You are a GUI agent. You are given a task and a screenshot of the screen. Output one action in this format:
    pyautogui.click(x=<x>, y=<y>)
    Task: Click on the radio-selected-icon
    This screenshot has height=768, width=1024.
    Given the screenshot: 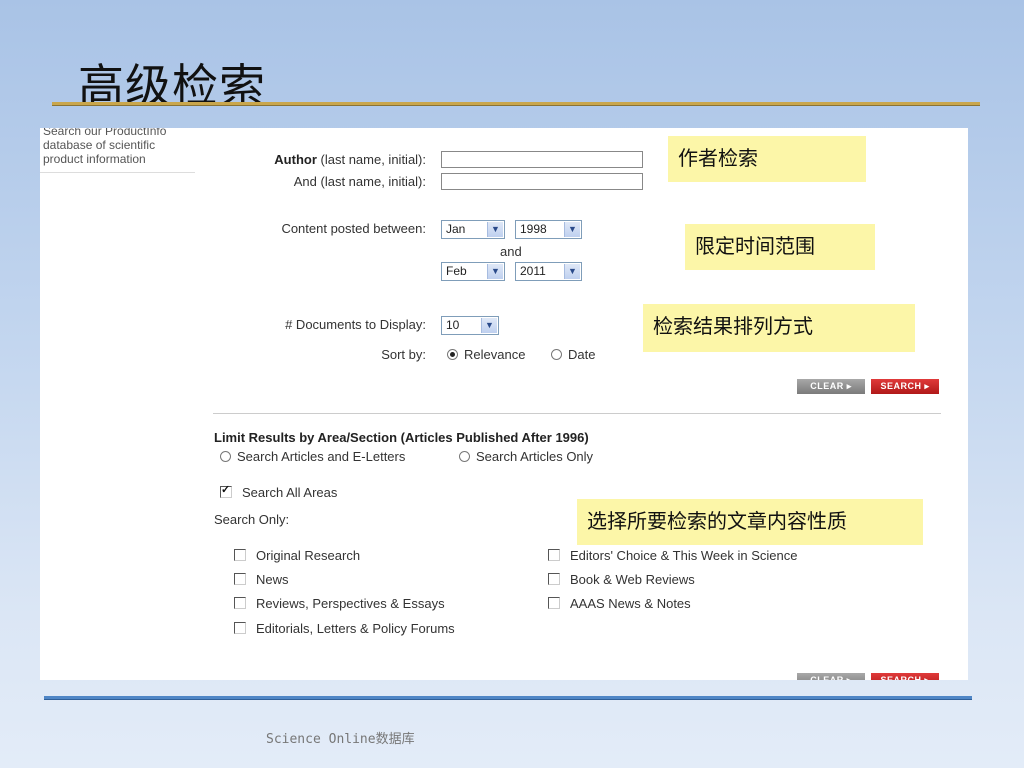 What is the action you would take?
    pyautogui.click(x=452, y=354)
    